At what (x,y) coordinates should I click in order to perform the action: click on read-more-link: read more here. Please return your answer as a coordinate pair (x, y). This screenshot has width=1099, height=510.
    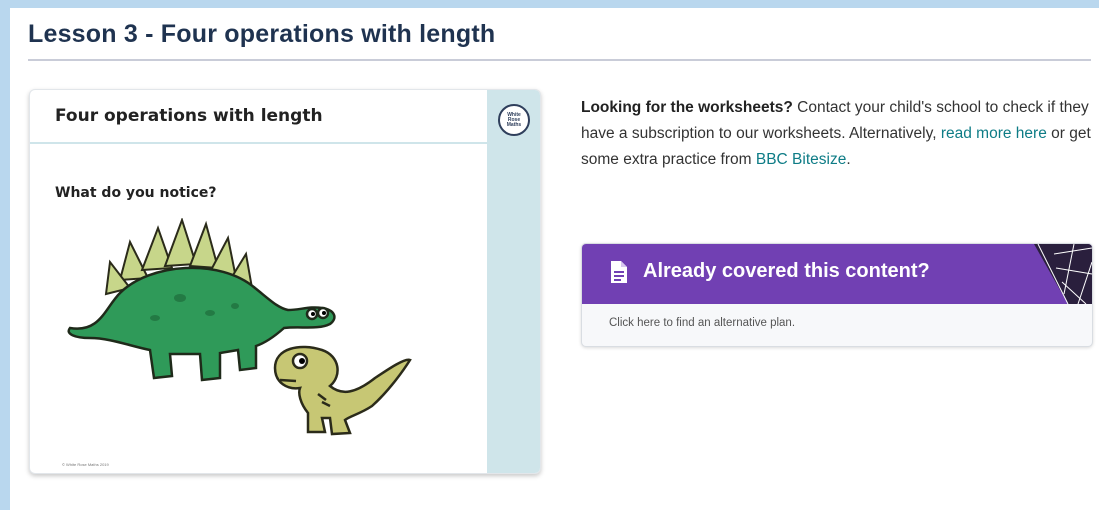
    Looking at the image, I should click on (994, 133).